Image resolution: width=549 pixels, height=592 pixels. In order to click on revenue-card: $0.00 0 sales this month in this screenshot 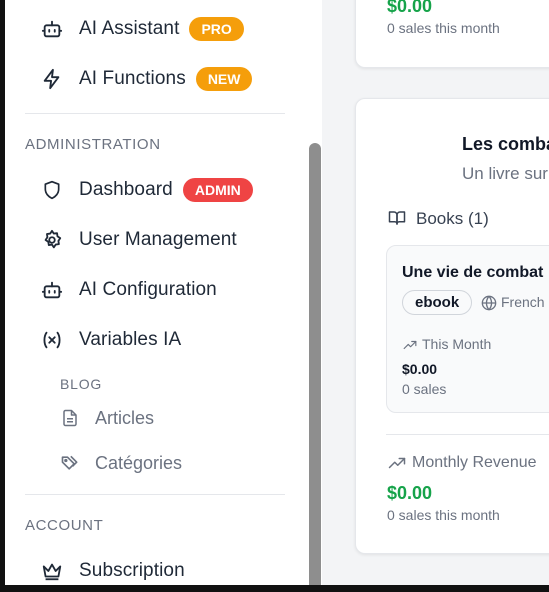, I will do `click(452, 34)`.